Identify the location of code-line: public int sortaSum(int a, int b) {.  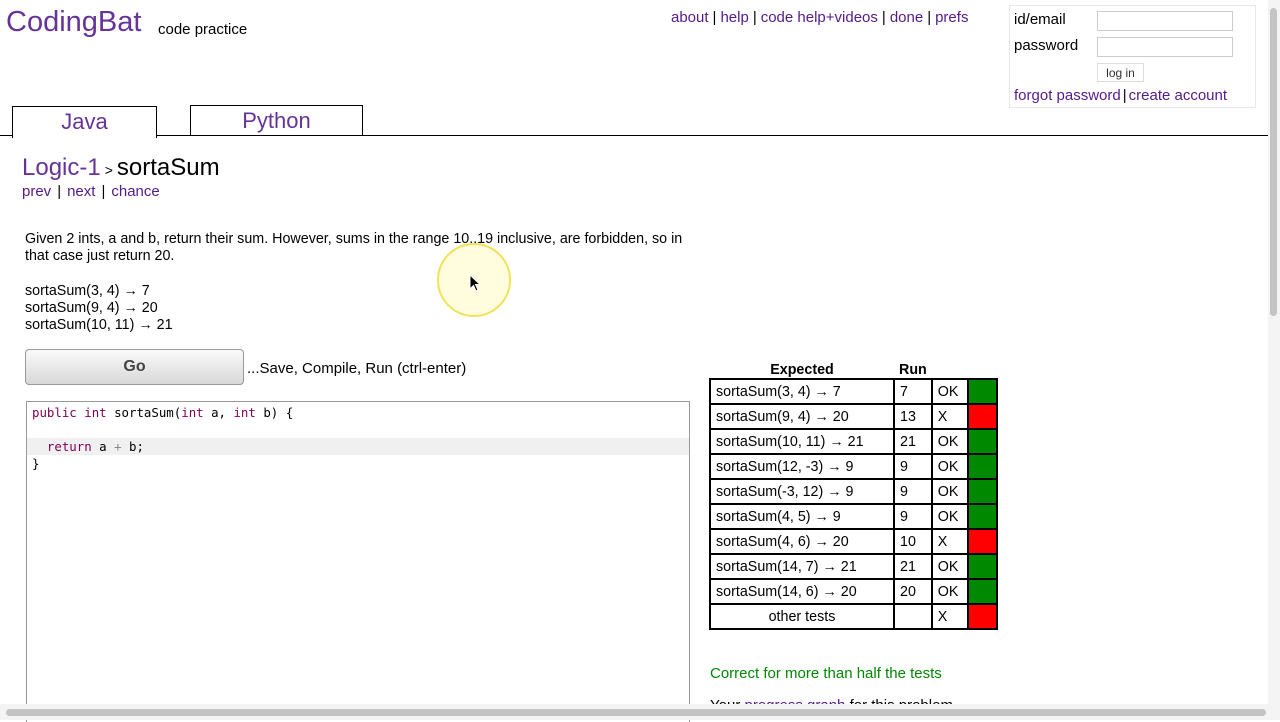
(162, 412).